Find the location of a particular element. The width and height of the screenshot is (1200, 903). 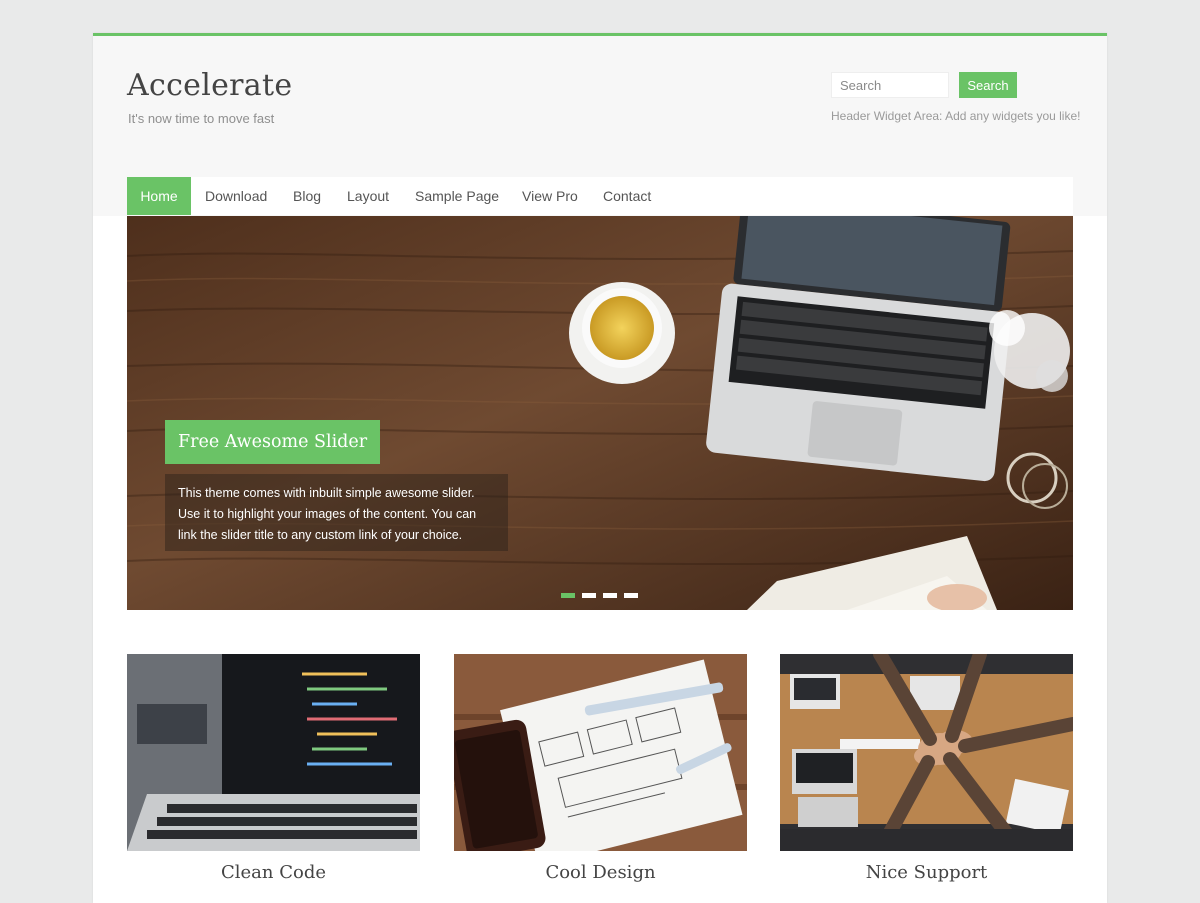

feature-title: Nice Support is located at coordinates (926, 872).